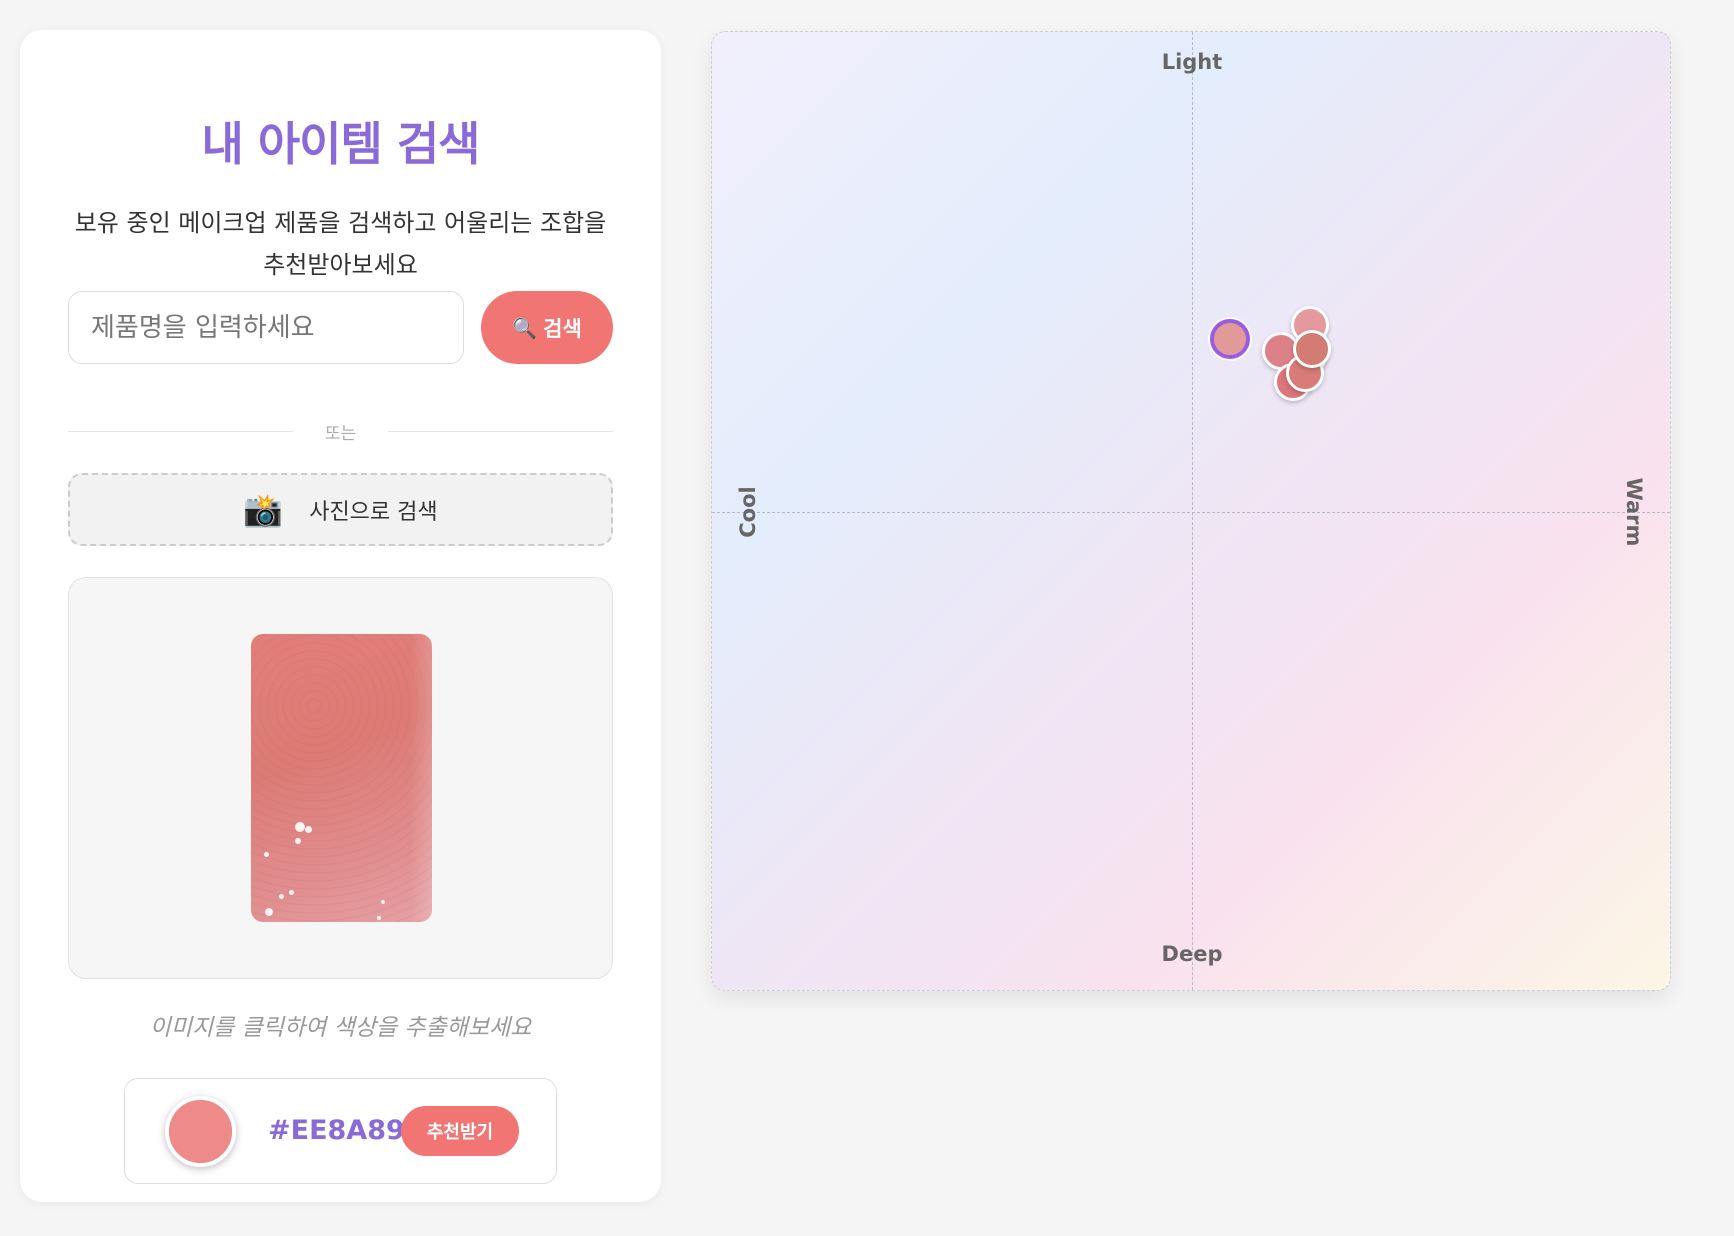 This screenshot has height=1236, width=1734. I want to click on search-input, so click(266, 327).